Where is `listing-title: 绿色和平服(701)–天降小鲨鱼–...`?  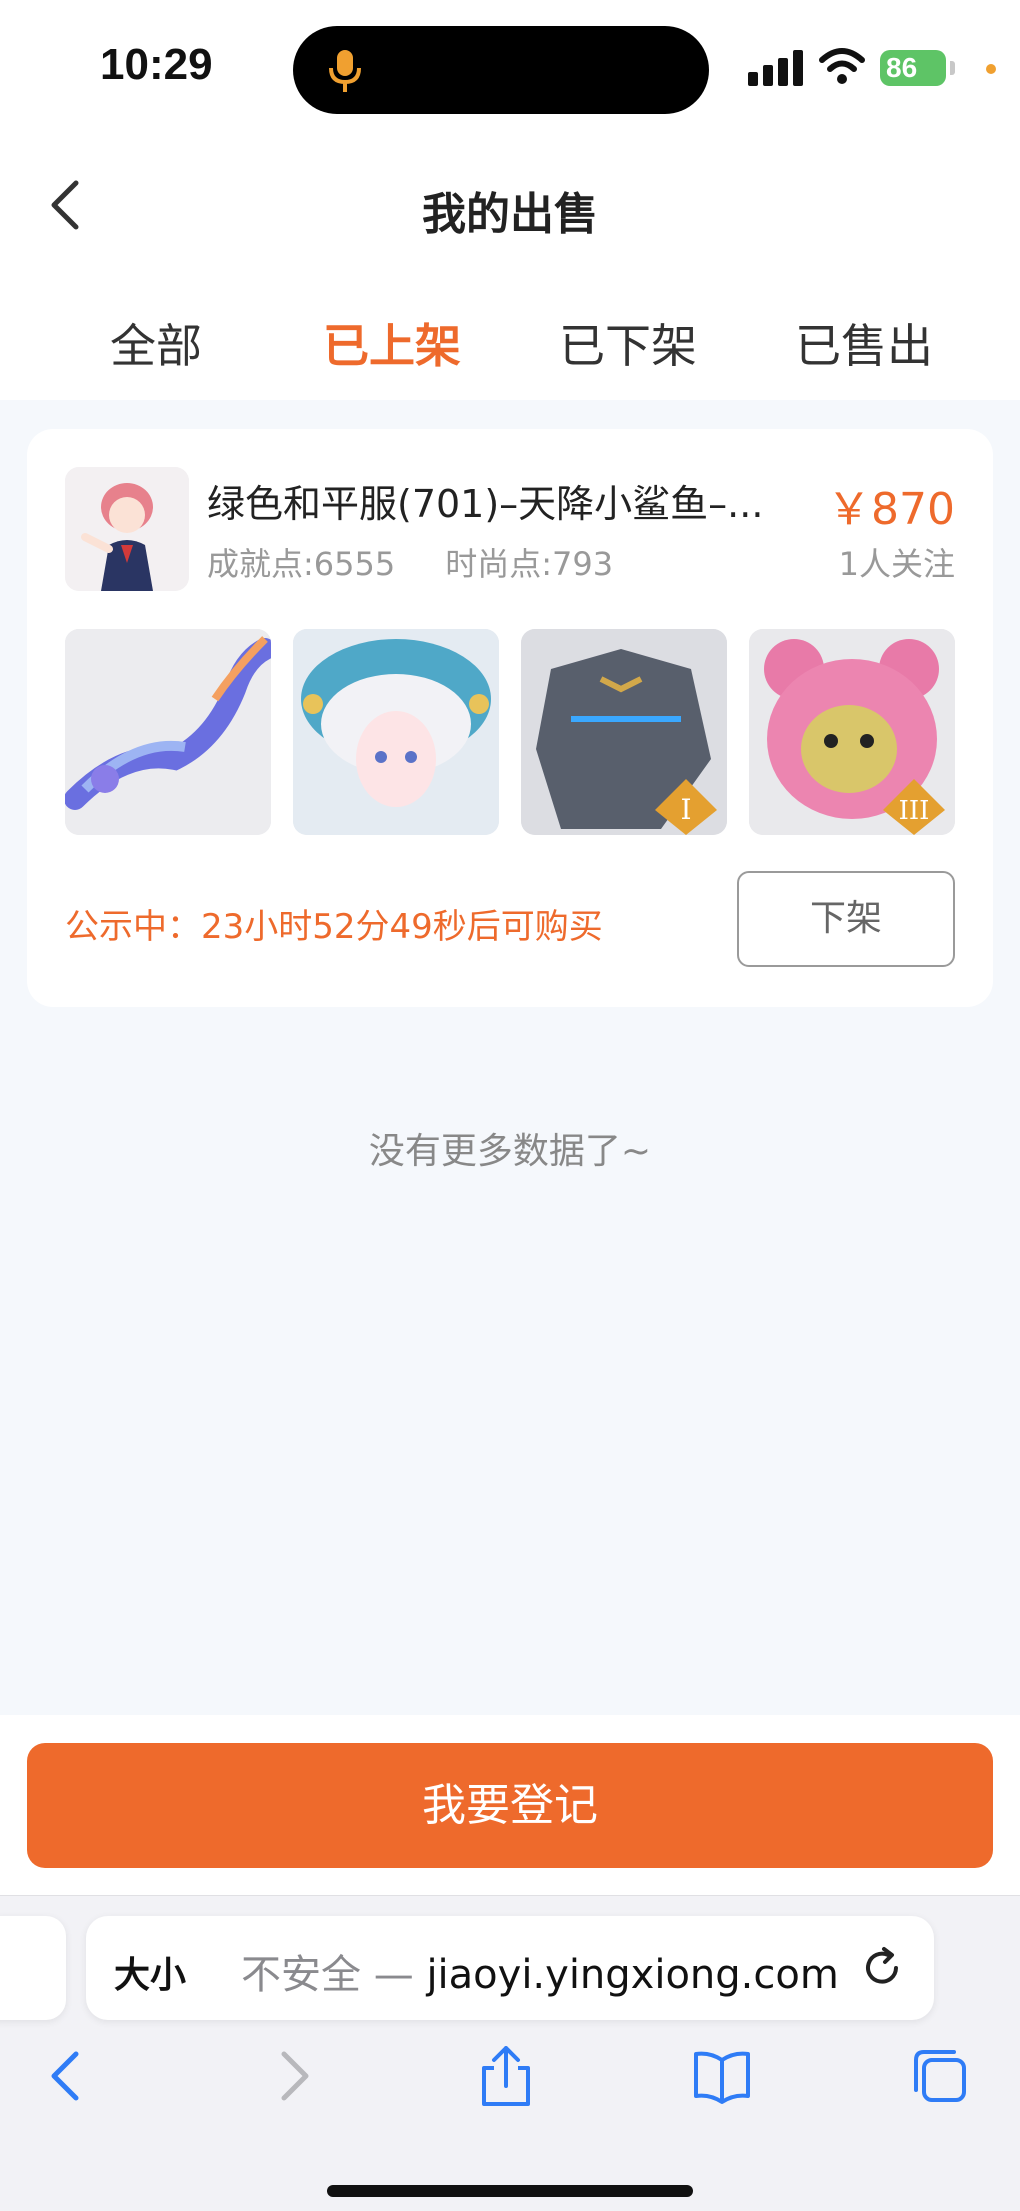 listing-title: 绿色和平服(701)–天降小鲨鱼–... is located at coordinates (487, 500).